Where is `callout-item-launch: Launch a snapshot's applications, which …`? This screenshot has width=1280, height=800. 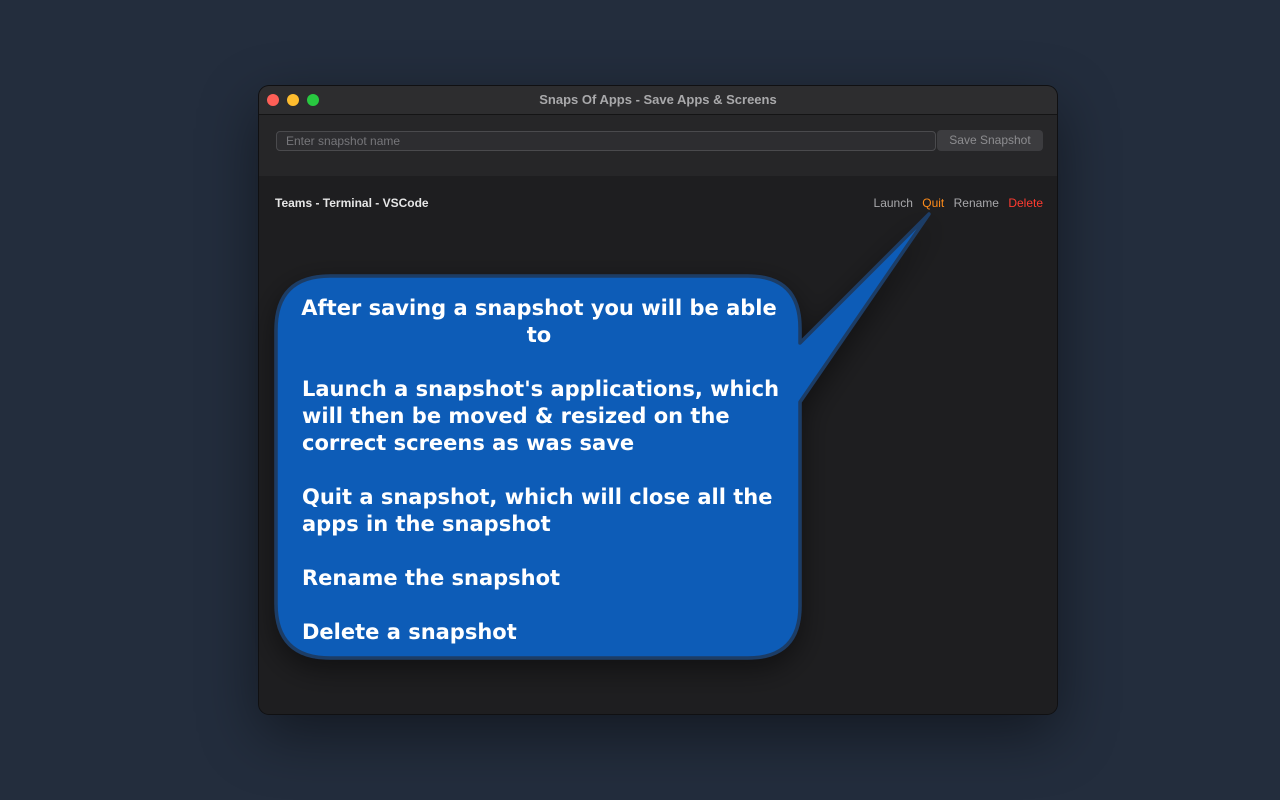 callout-item-launch: Launch a snapshot's applications, which … is located at coordinates (541, 416).